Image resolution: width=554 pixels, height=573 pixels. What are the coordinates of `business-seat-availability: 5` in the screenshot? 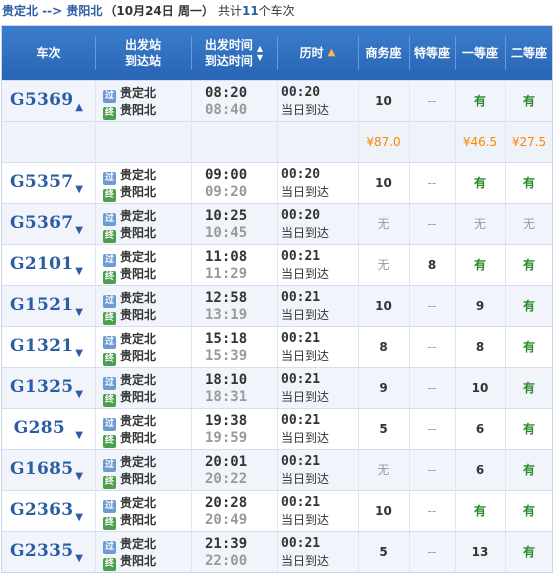 It's located at (383, 552).